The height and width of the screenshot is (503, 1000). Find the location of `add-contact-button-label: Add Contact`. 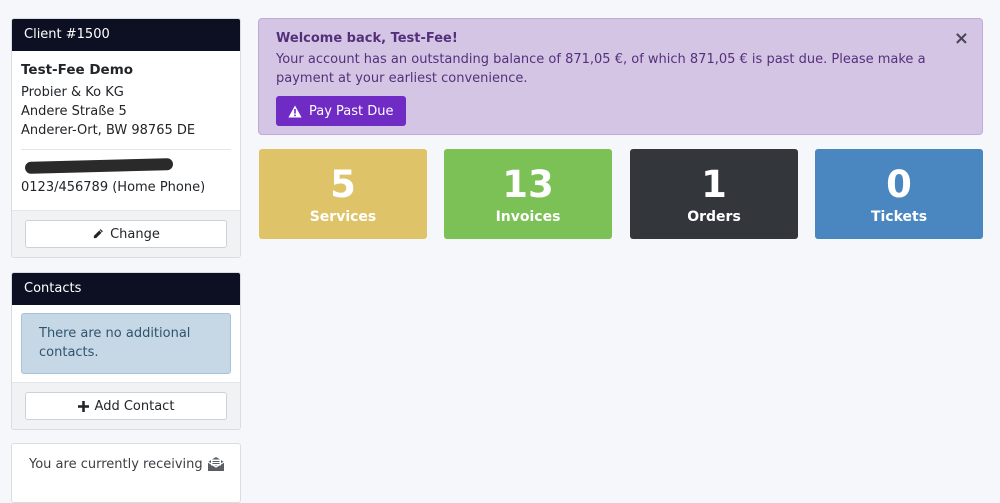

add-contact-button-label: Add Contact is located at coordinates (134, 406).